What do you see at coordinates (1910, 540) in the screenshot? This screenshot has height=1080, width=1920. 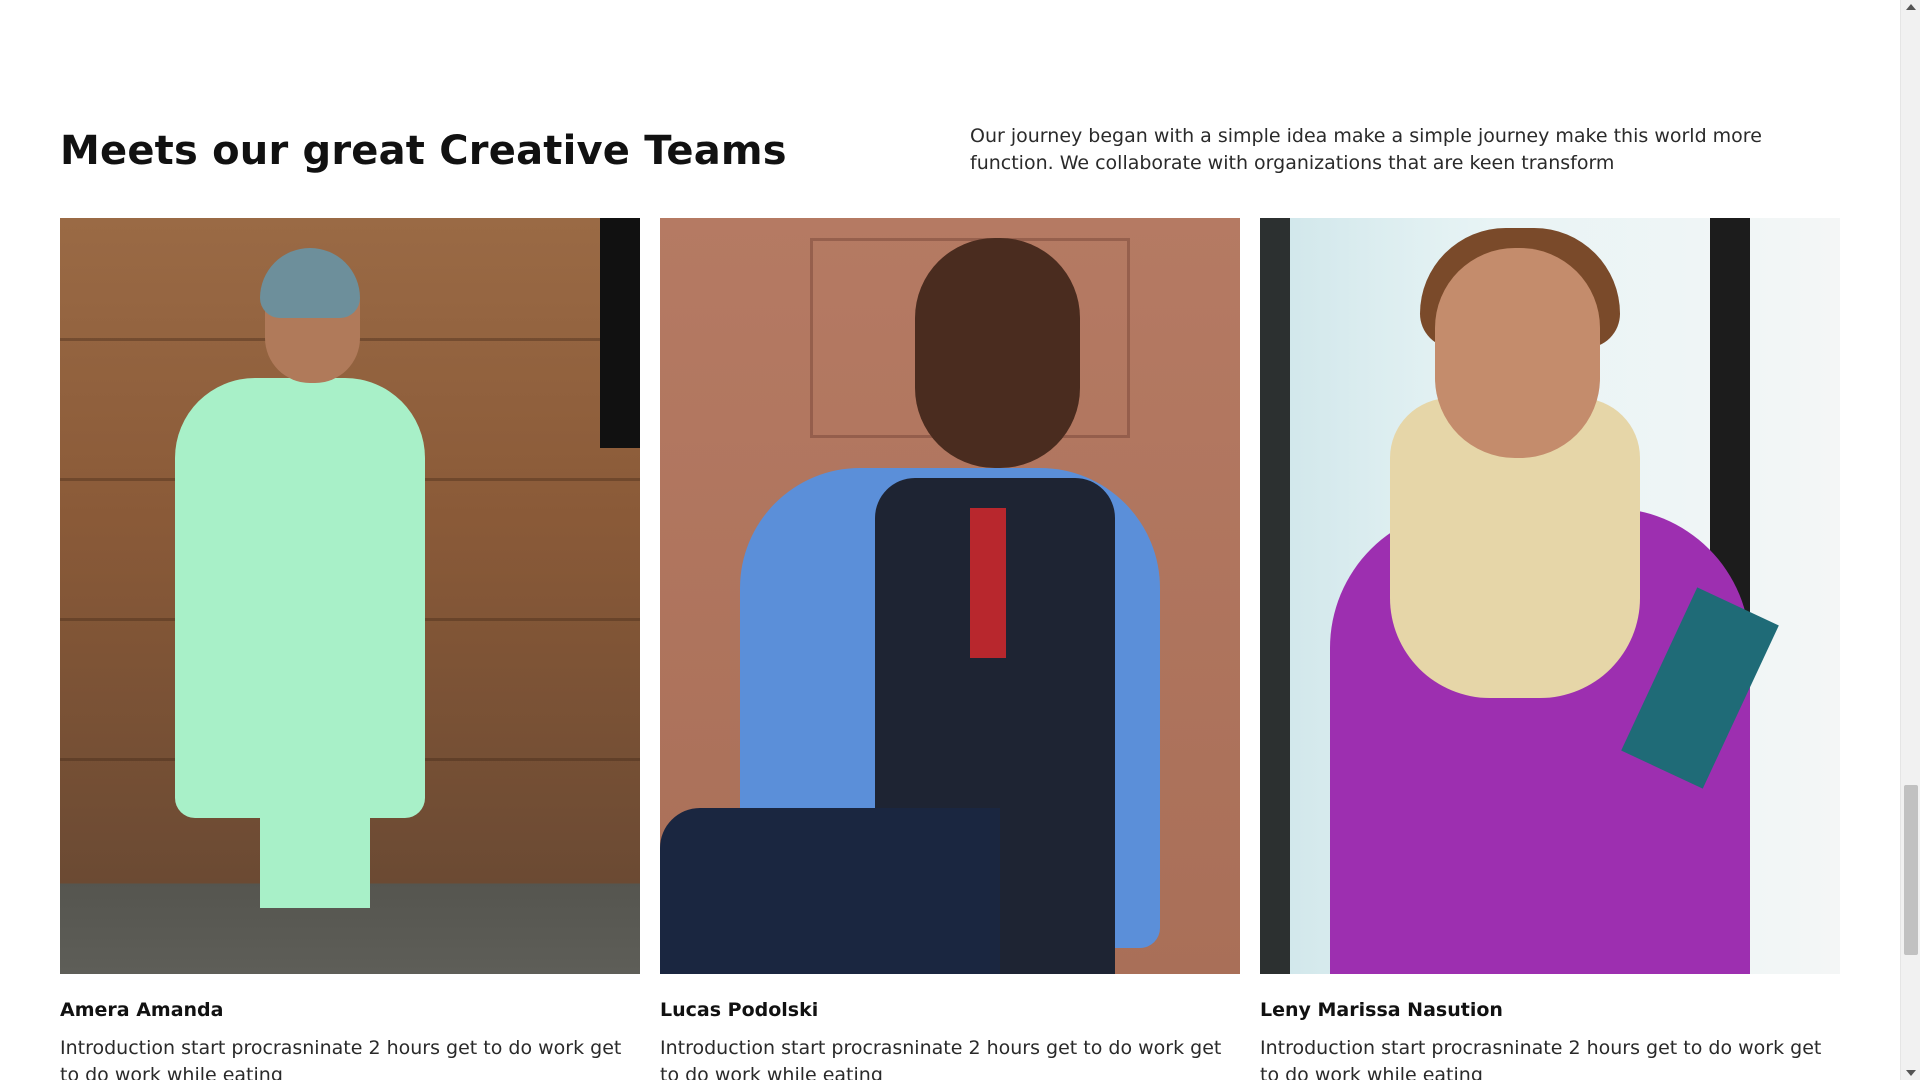 I see `vertical-scrollbar` at bounding box center [1910, 540].